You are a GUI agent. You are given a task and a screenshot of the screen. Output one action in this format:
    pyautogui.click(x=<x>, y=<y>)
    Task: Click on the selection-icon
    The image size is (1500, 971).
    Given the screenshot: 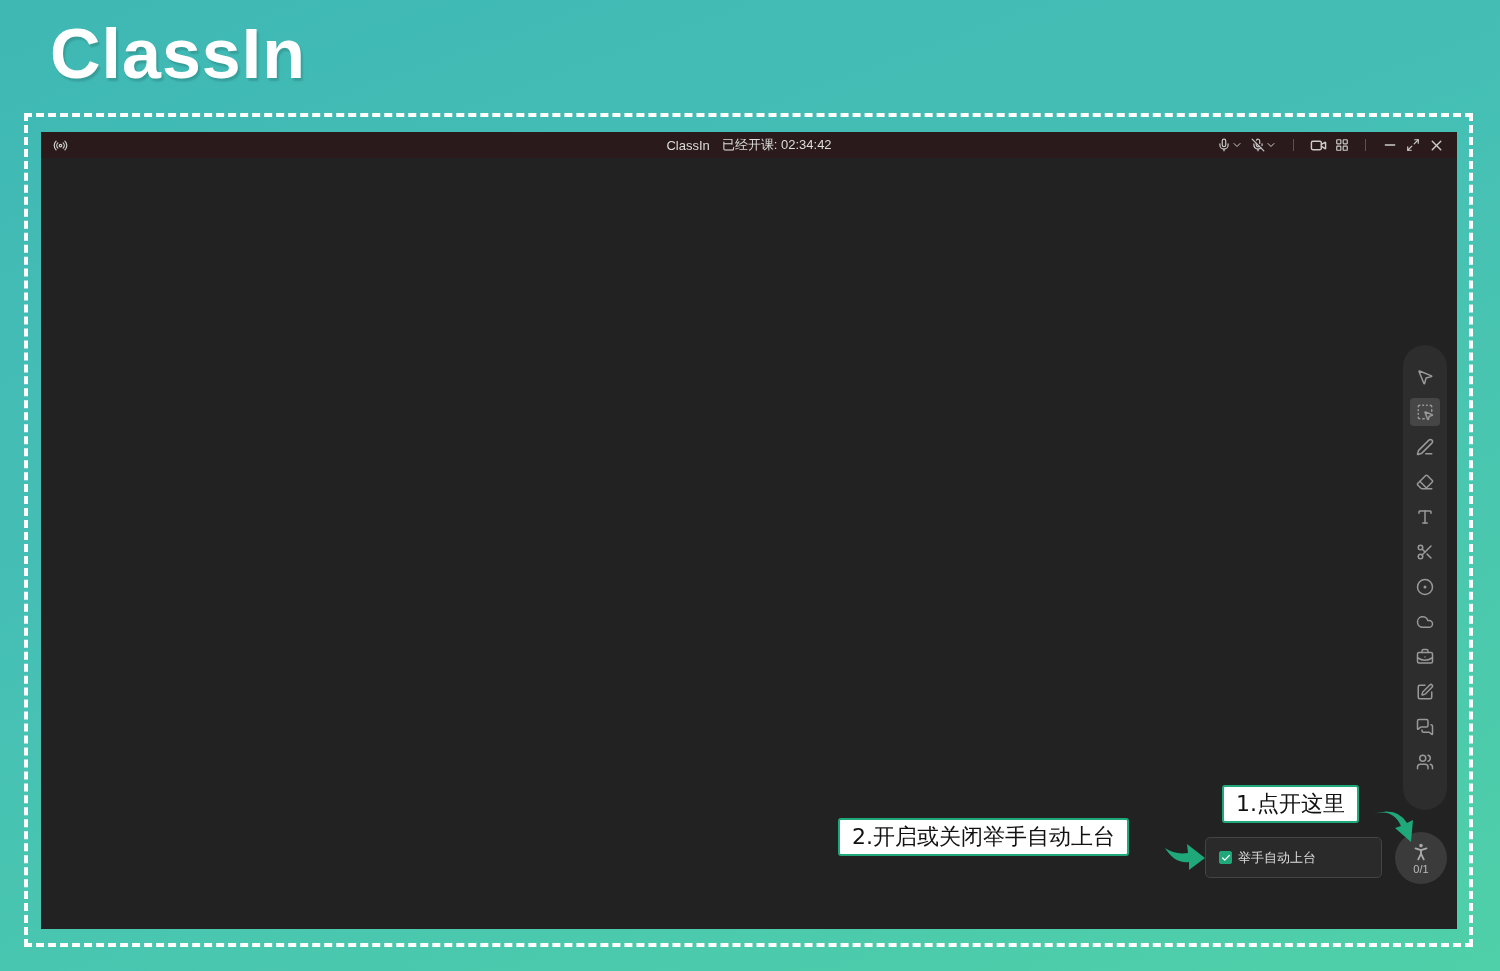 What is the action you would take?
    pyautogui.click(x=1425, y=412)
    